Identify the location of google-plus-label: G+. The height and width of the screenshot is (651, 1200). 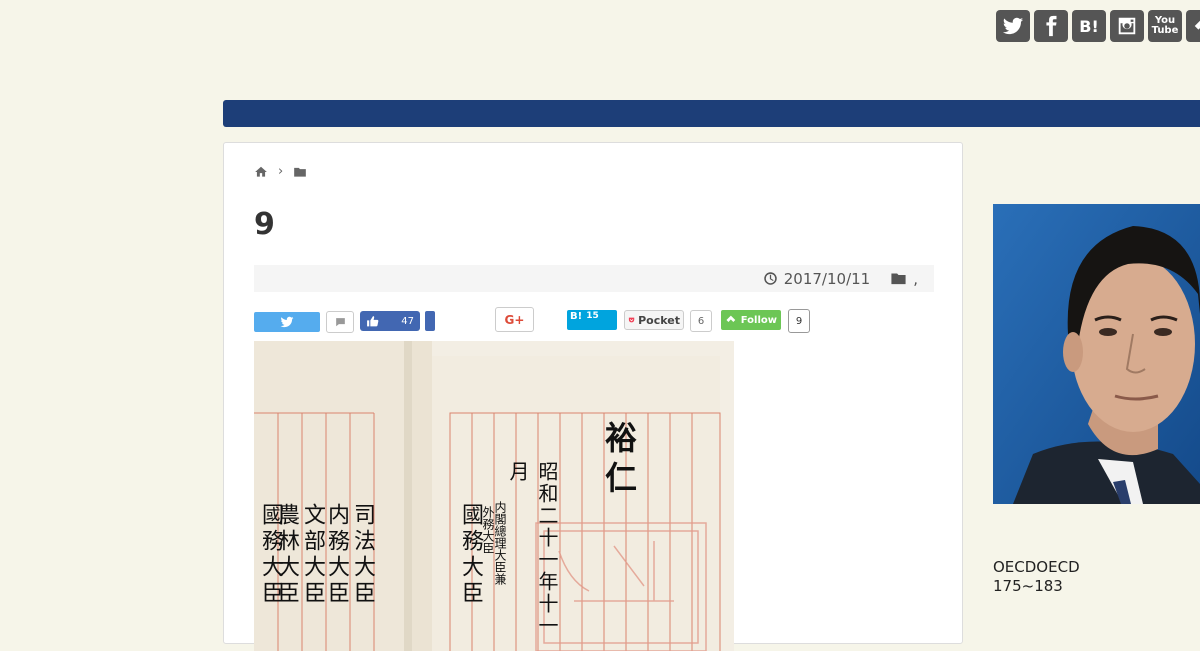
(514, 319).